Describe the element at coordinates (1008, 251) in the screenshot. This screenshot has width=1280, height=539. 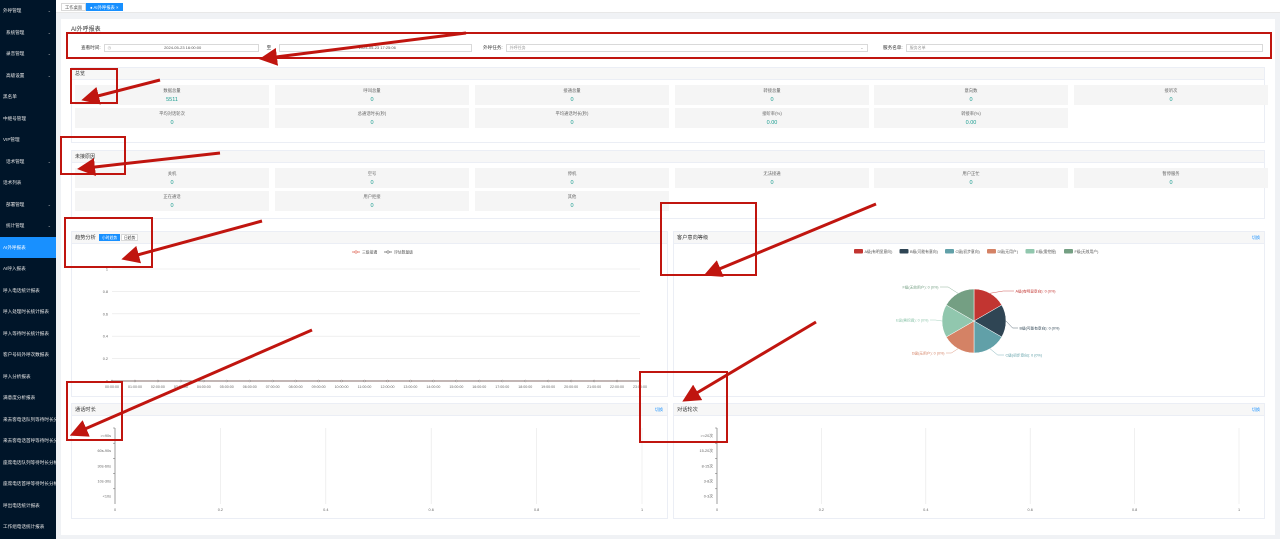
I see `legend-label: D级(无用户)` at that location.